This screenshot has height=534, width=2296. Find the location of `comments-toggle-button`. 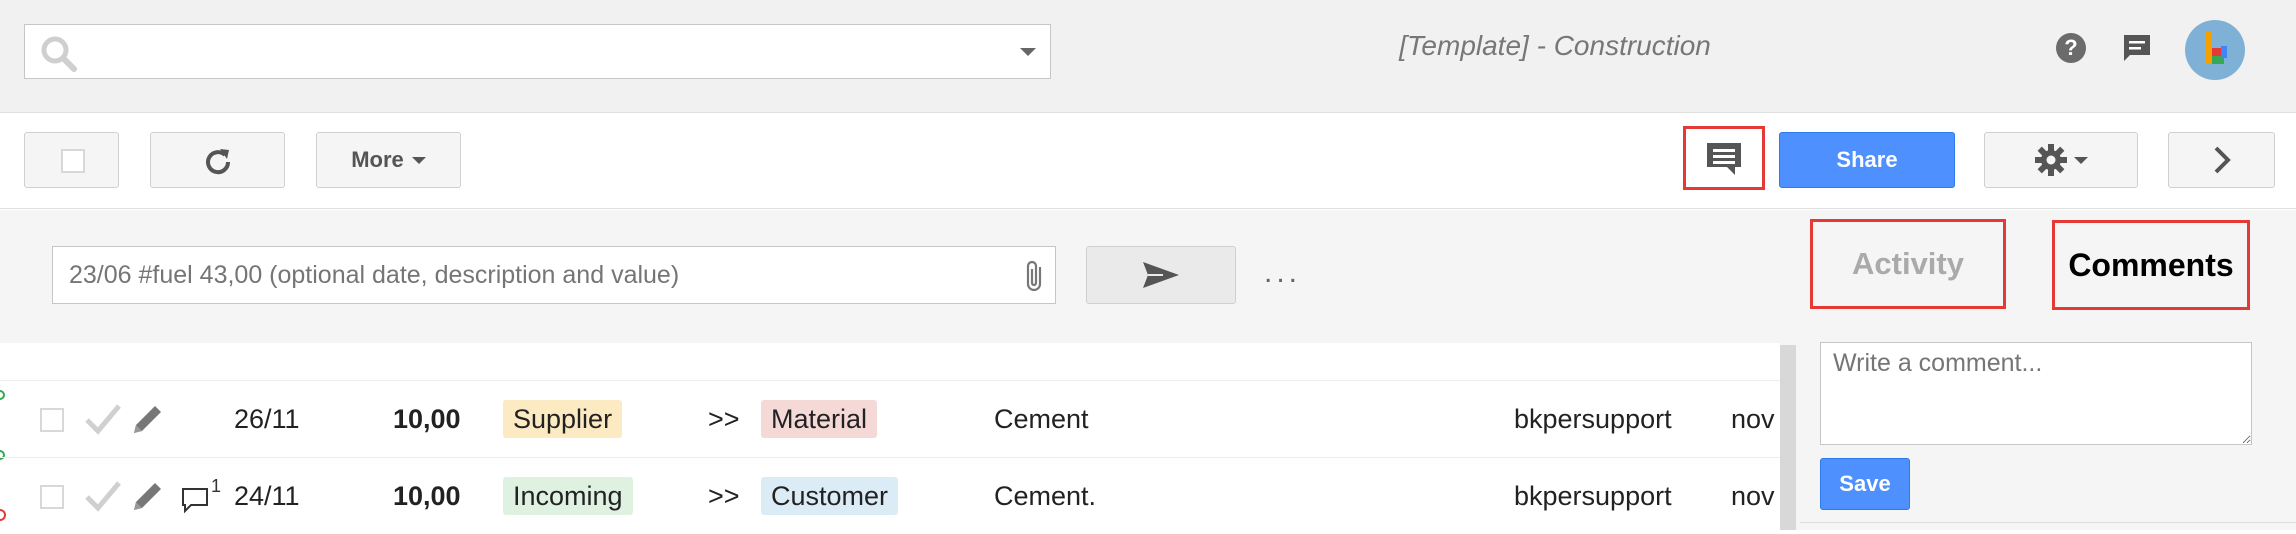

comments-toggle-button is located at coordinates (1724, 158).